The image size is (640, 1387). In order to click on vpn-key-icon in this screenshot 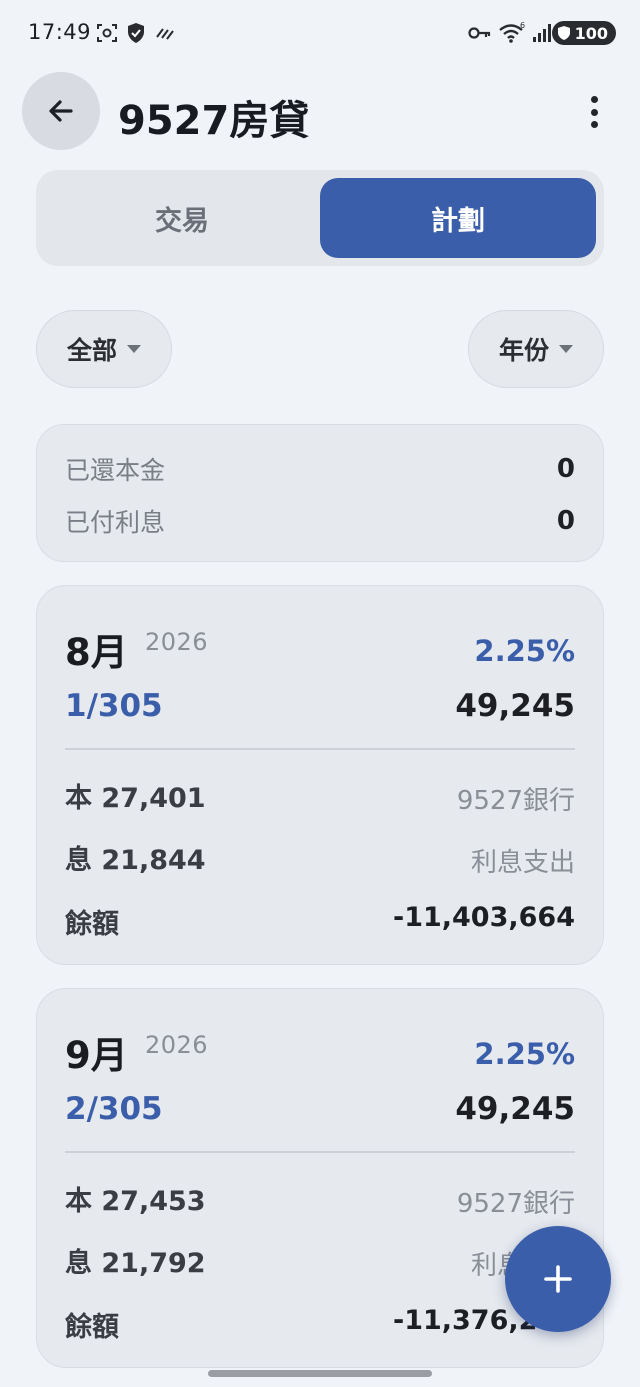, I will do `click(480, 33)`.